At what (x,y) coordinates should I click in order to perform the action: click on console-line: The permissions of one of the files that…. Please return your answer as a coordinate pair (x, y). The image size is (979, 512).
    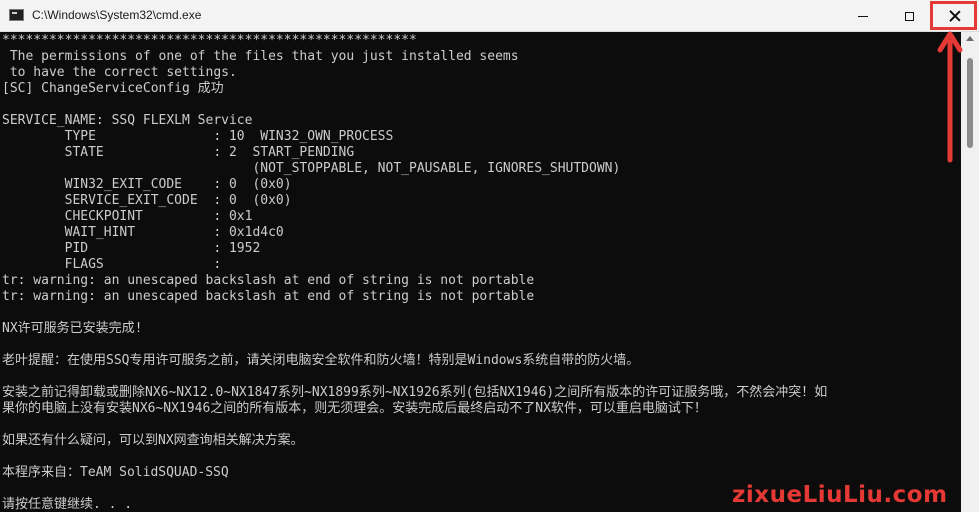
    Looking at the image, I should click on (260, 56).